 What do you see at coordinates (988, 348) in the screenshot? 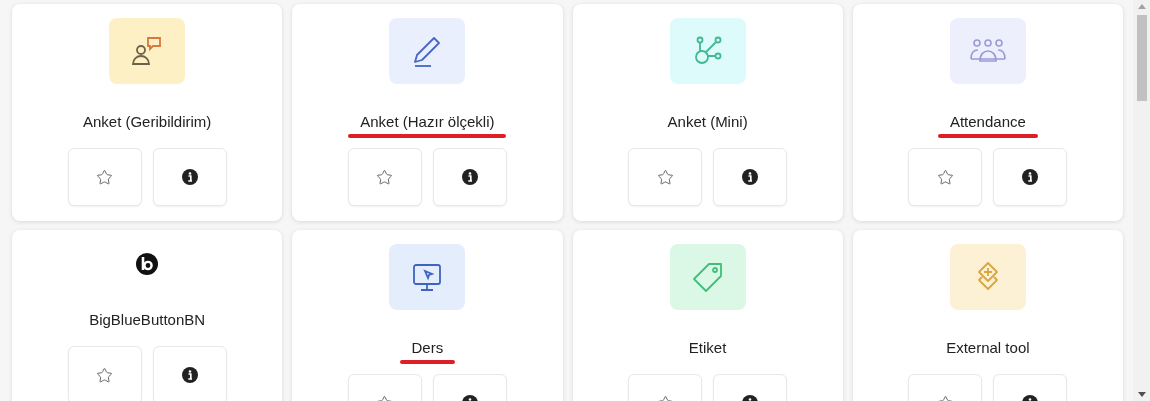
I see `activity-title: External tool` at bounding box center [988, 348].